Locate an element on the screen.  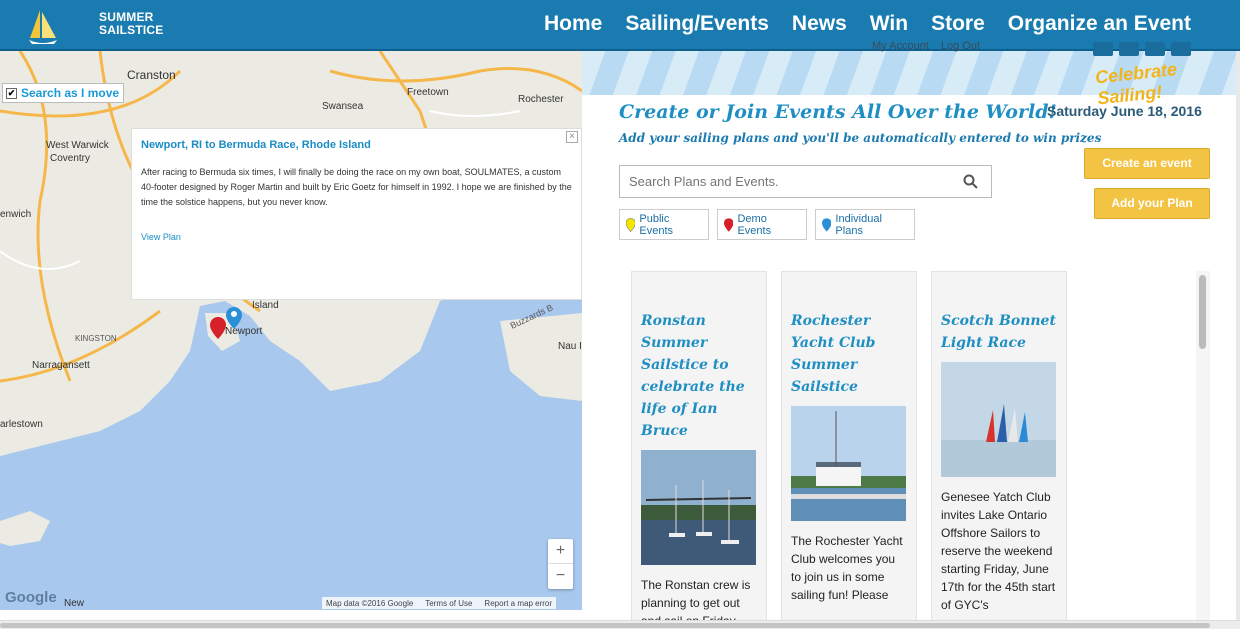
horizontal-scrollbar-thumb is located at coordinates (605, 625).